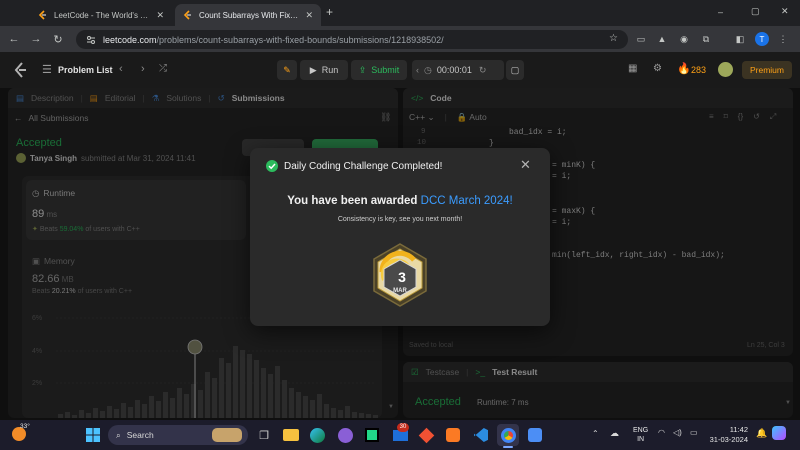 The image size is (800, 450). Describe the element at coordinates (453, 435) in the screenshot. I see `xampp-icon` at that location.